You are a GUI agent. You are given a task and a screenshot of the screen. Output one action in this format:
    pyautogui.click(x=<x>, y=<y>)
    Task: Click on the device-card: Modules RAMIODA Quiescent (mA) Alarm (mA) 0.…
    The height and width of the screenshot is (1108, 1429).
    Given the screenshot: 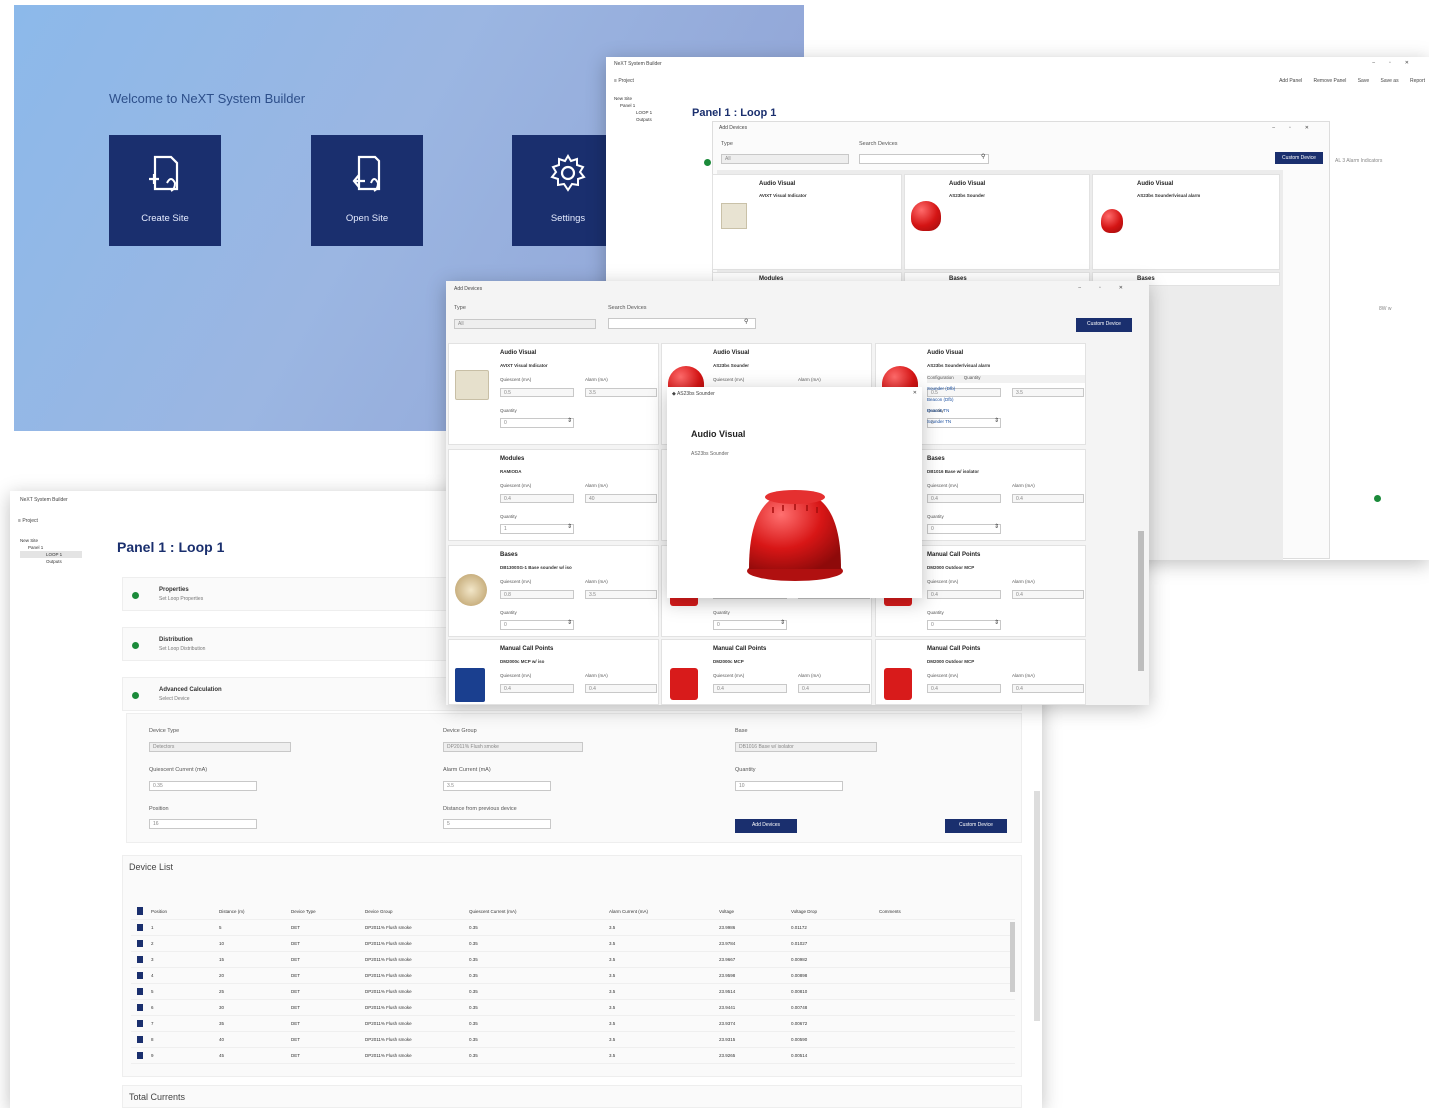 What is the action you would take?
    pyautogui.click(x=553, y=495)
    